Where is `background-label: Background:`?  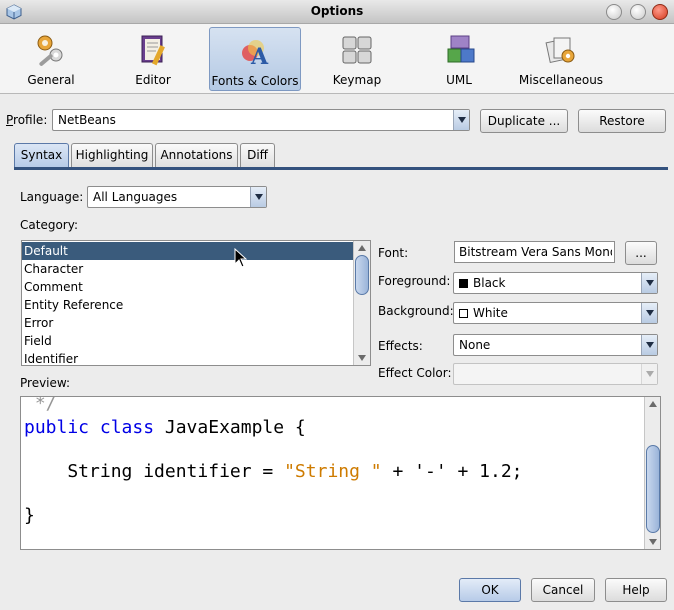
background-label: Background: is located at coordinates (416, 311).